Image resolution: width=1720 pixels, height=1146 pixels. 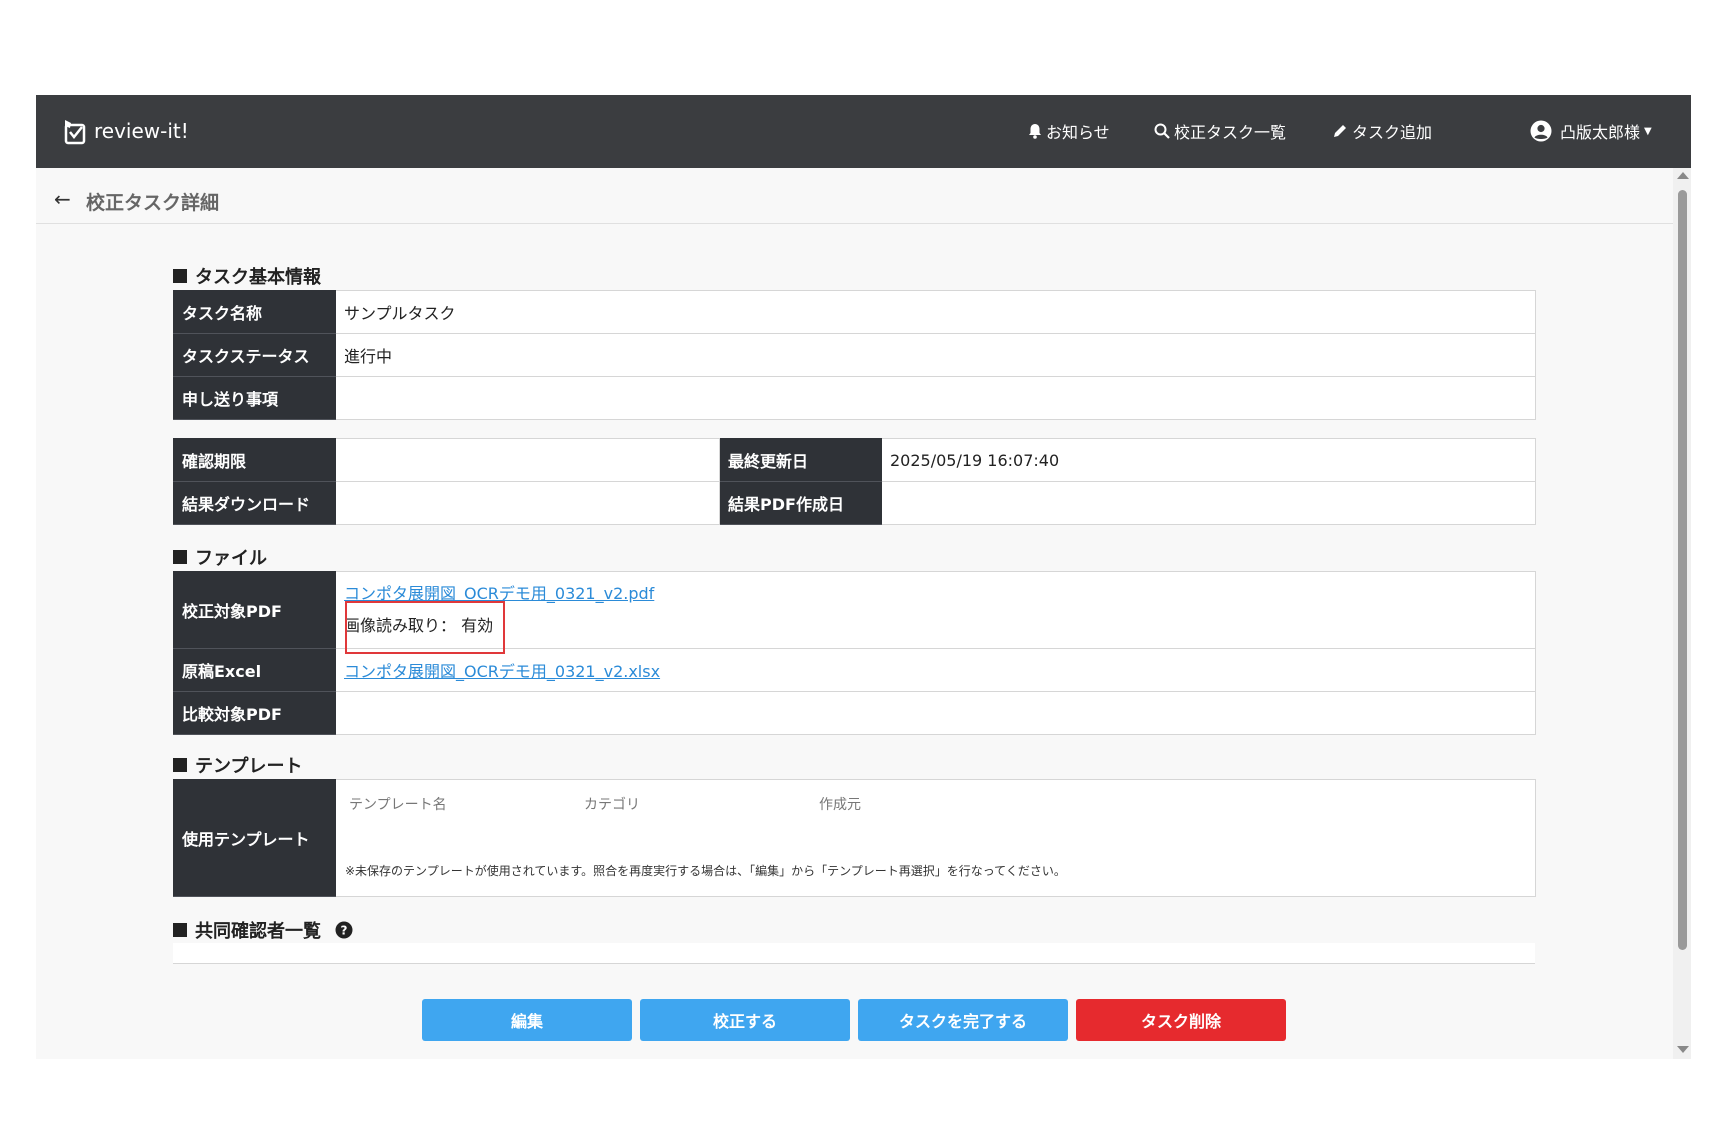 What do you see at coordinates (62, 199) in the screenshot?
I see `back-arrow-icon: ←` at bounding box center [62, 199].